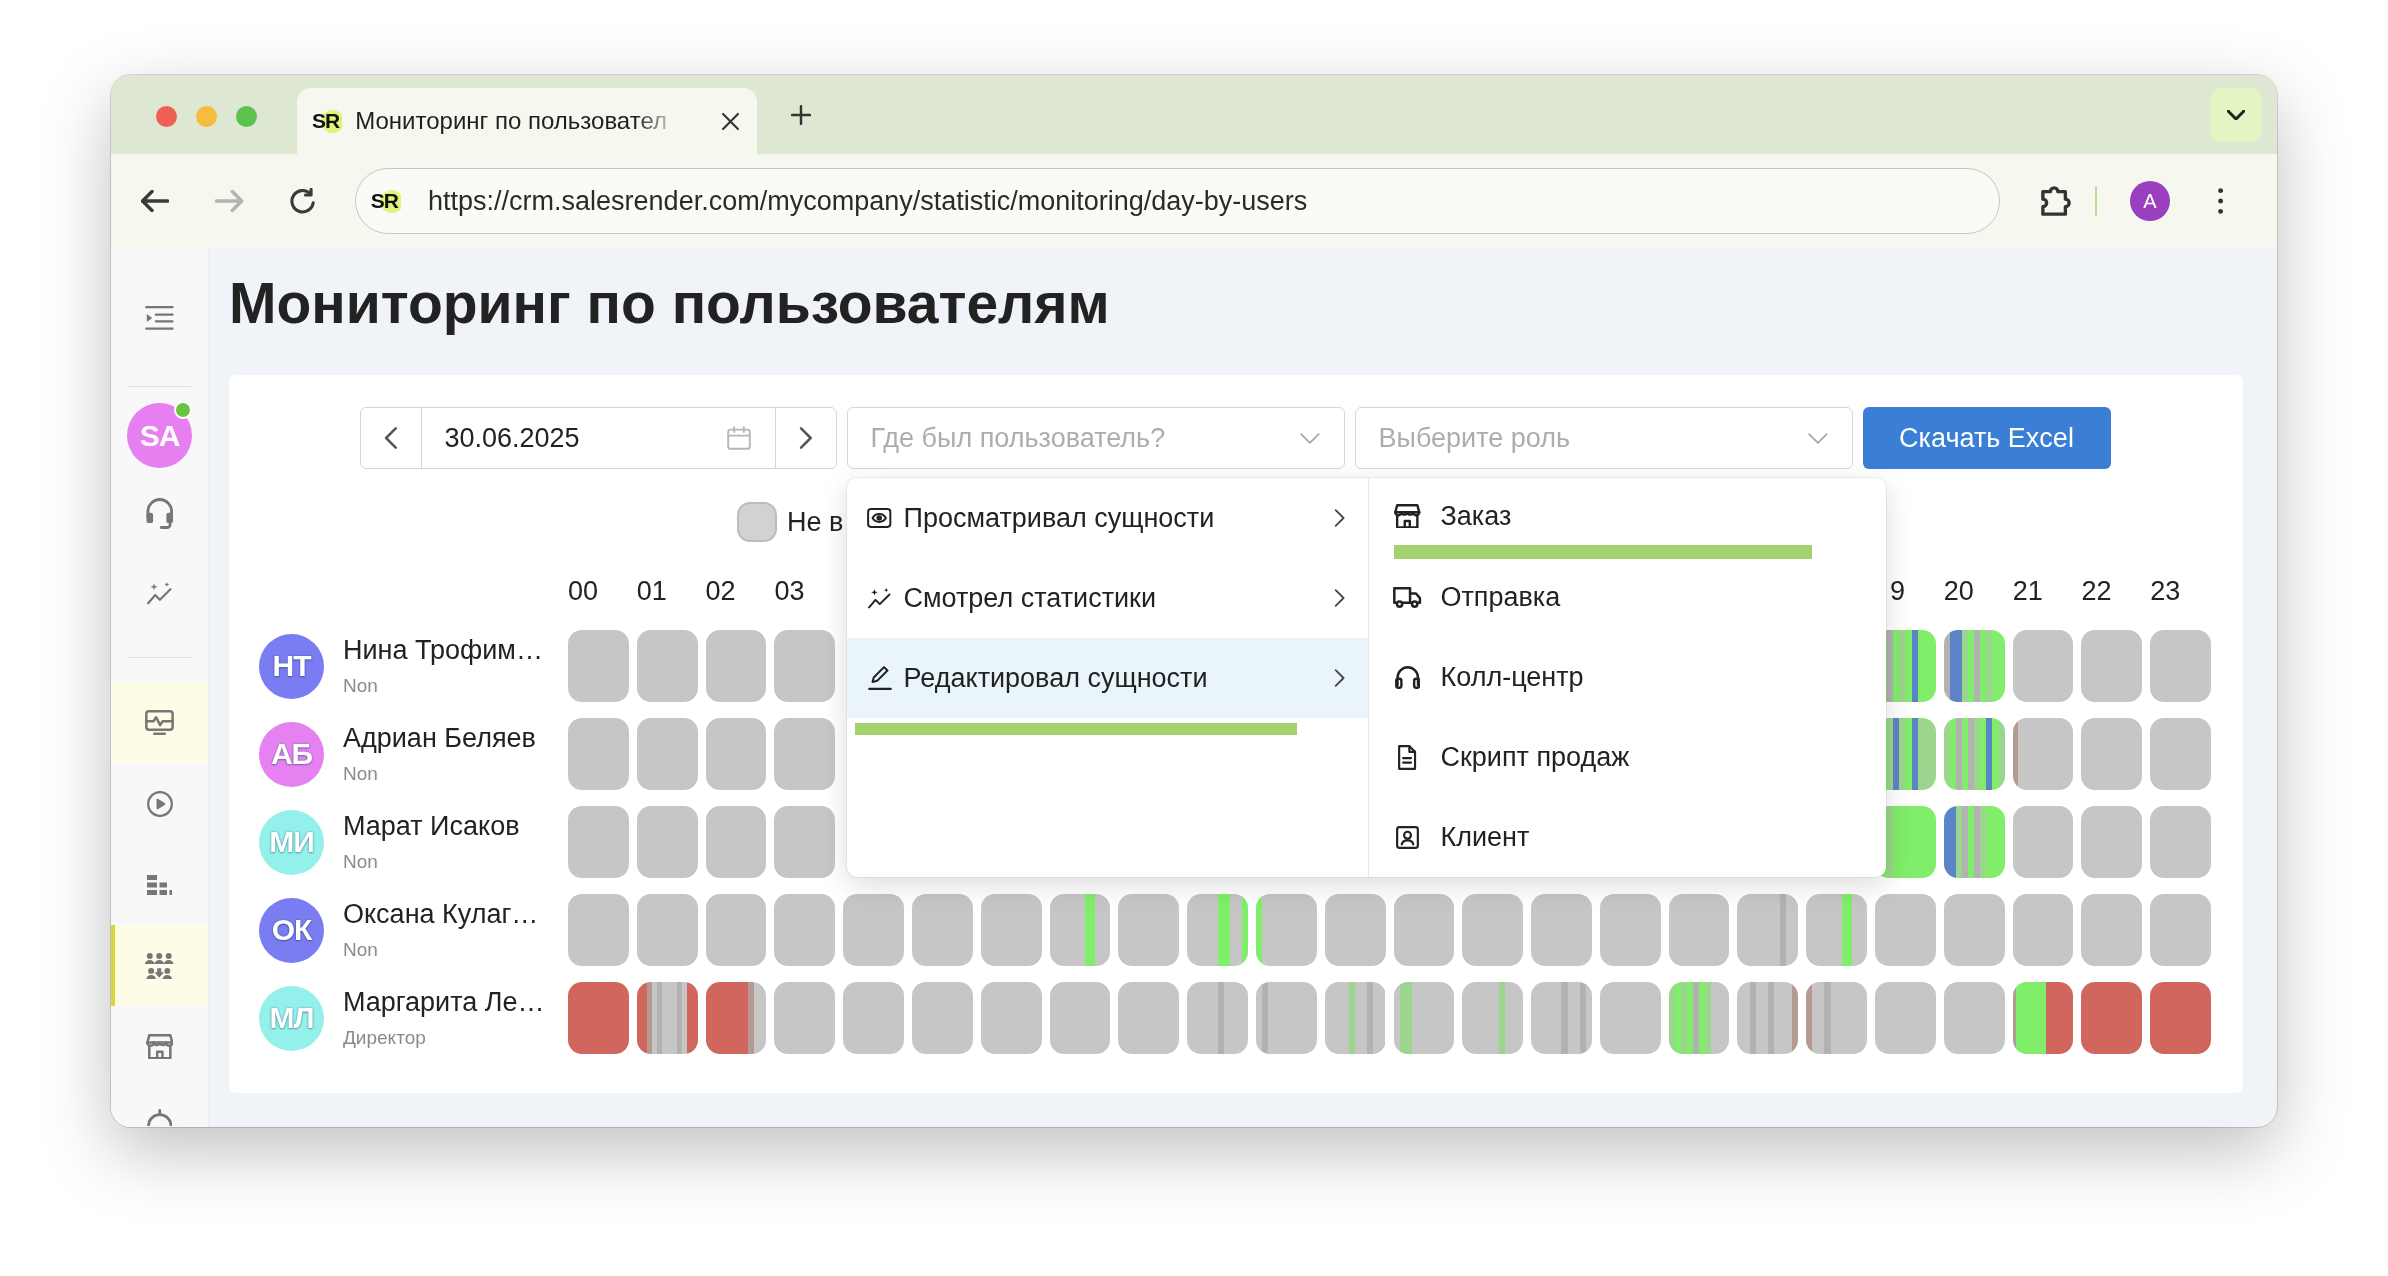  What do you see at coordinates (730, 121) in the screenshot?
I see `close-icon` at bounding box center [730, 121].